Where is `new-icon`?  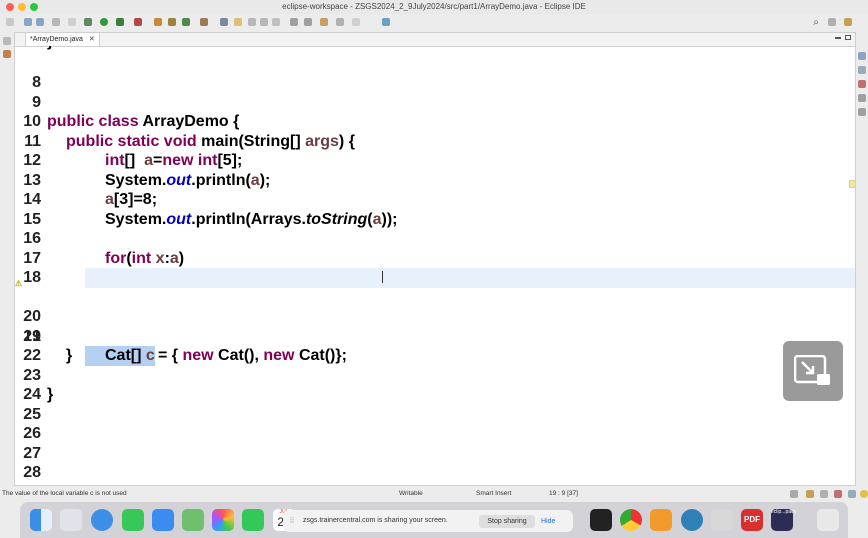 new-icon is located at coordinates (10, 22).